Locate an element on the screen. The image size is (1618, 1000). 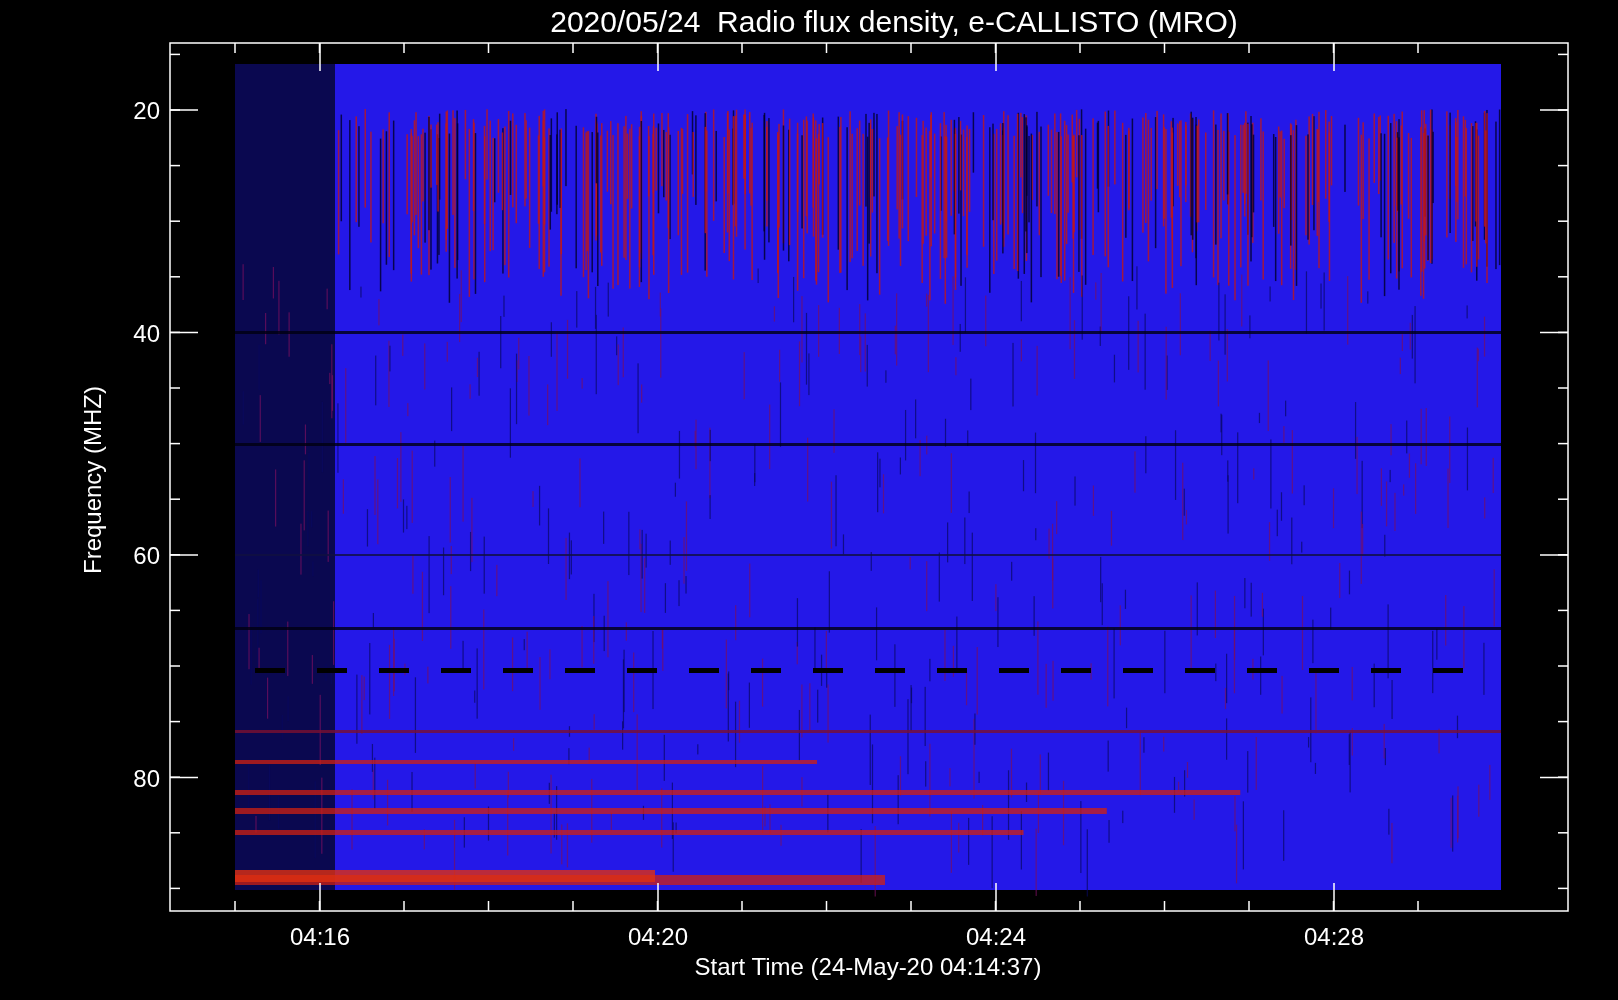
y-tick-label: 80 is located at coordinates (146, 778).